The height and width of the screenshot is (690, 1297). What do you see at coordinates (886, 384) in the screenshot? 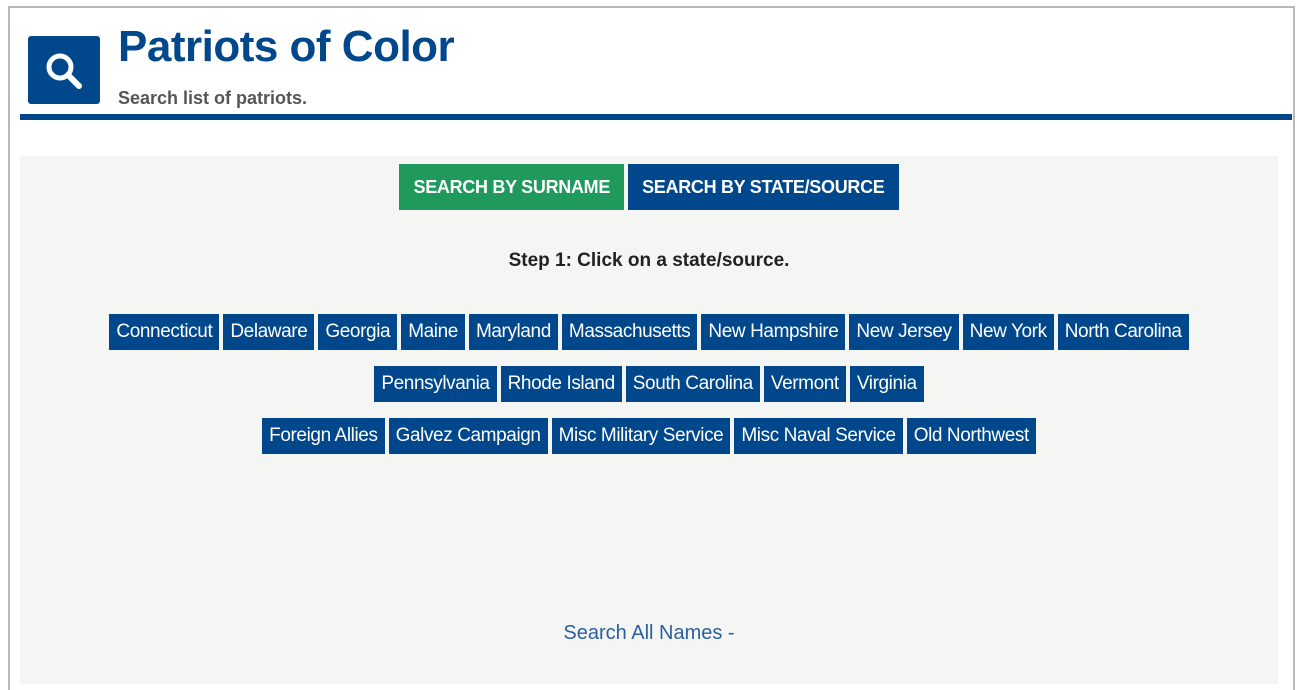
I see `state-button-virginia: Virginia` at bounding box center [886, 384].